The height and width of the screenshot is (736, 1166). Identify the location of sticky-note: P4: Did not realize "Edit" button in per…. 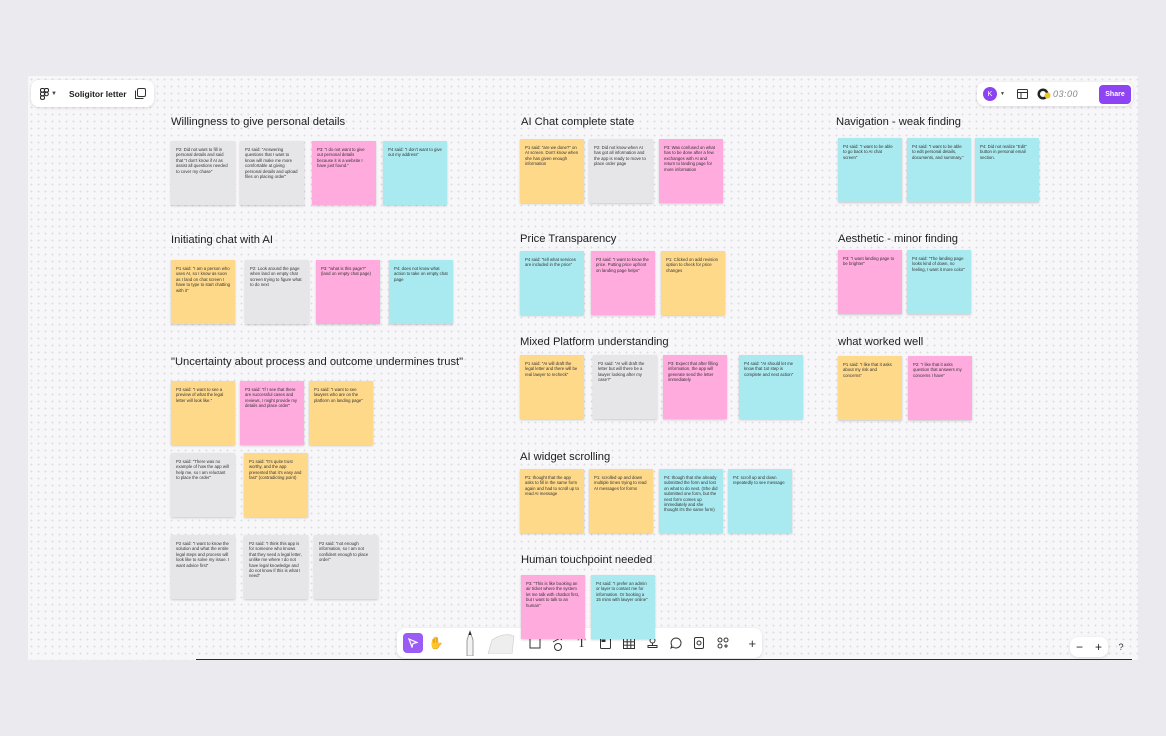
(1007, 170).